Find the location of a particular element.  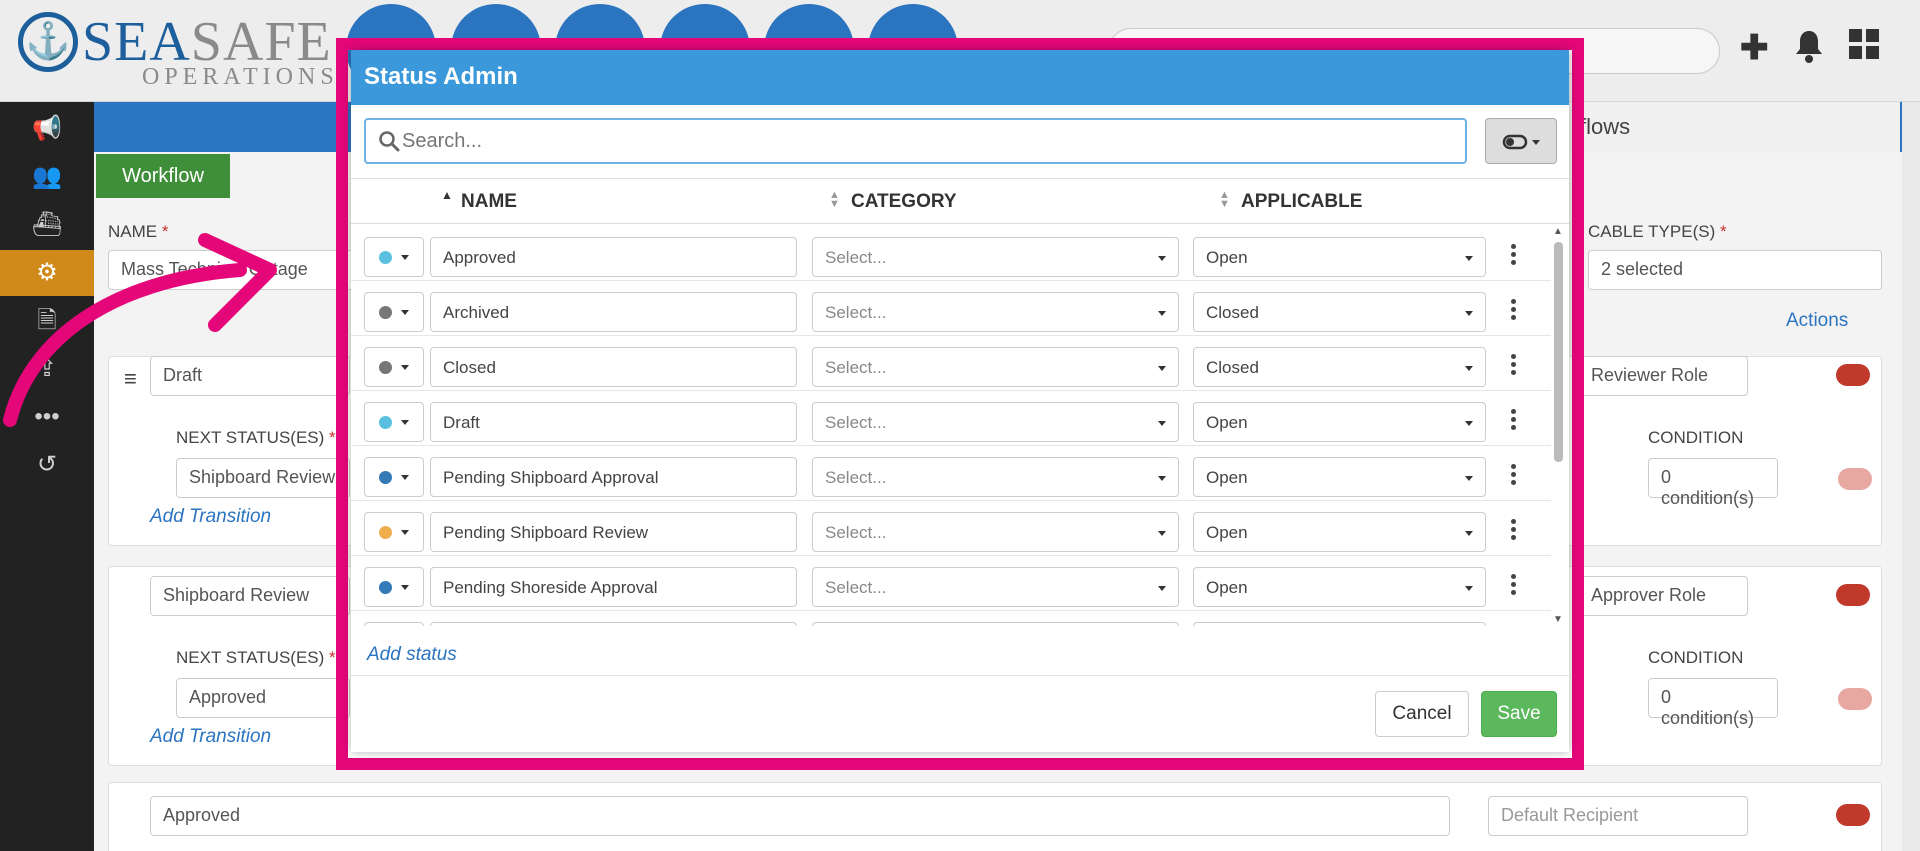

cancel-button: Cancel is located at coordinates (1422, 714).